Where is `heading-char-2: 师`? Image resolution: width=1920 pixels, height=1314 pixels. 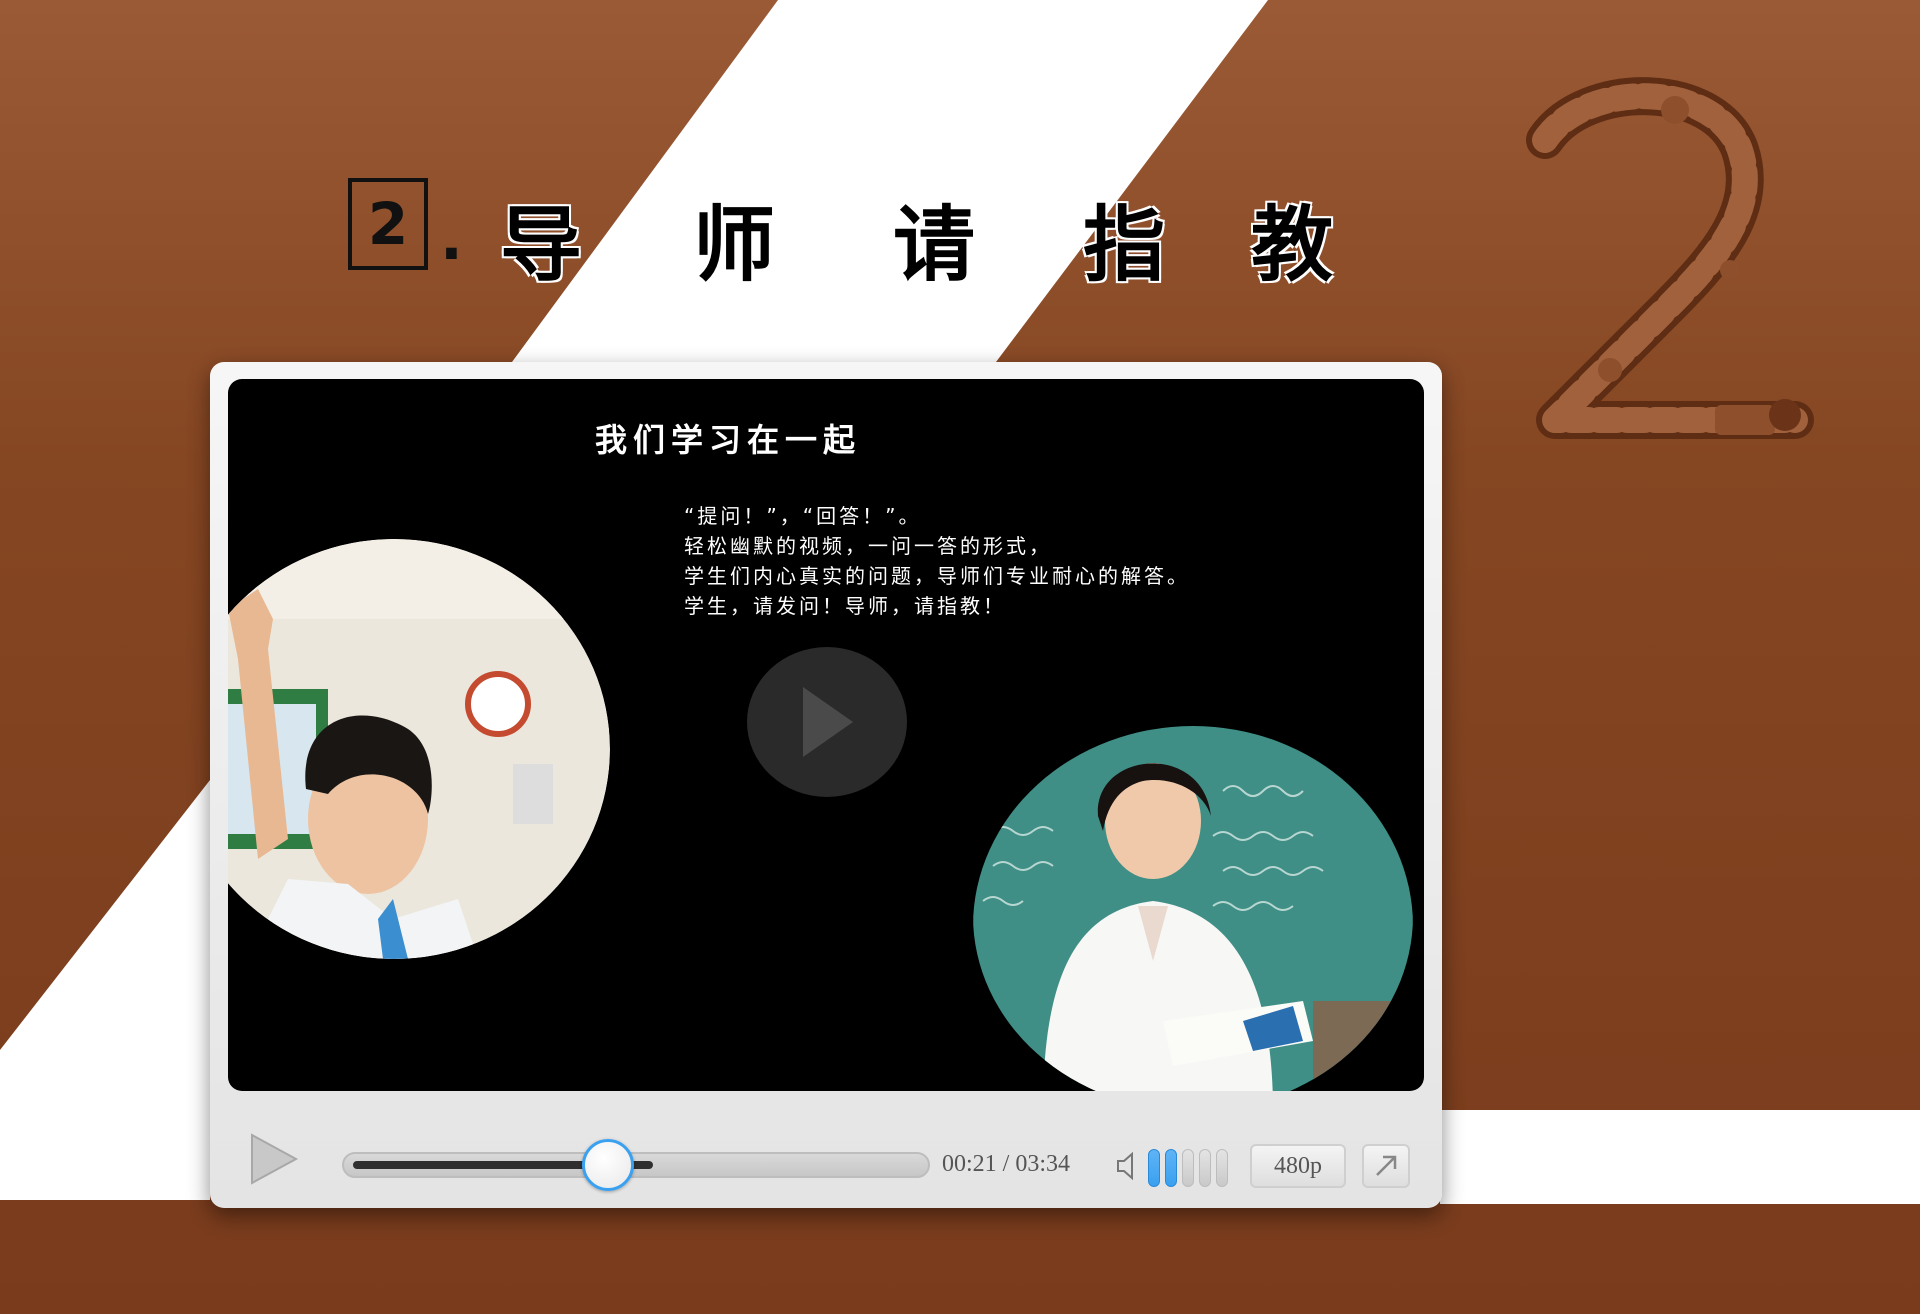 heading-char-2: 师 is located at coordinates (734, 245).